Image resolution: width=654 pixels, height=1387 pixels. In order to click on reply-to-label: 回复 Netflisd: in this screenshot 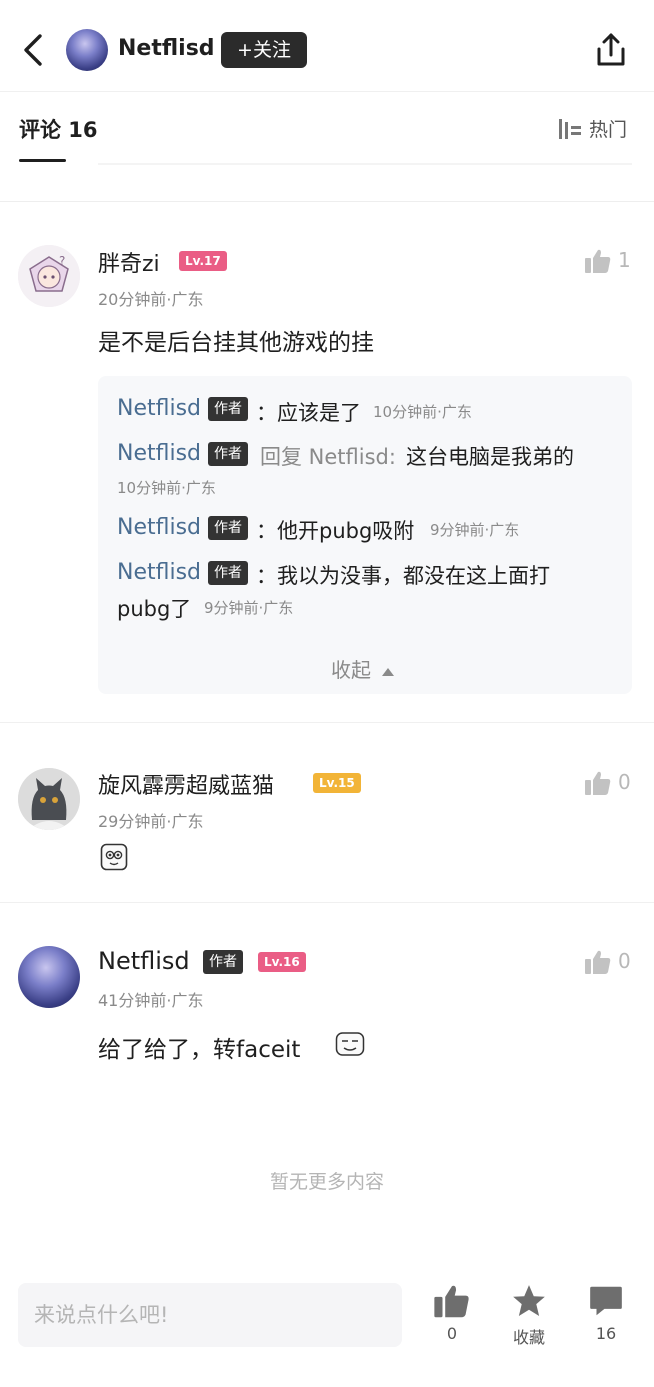, I will do `click(328, 456)`.